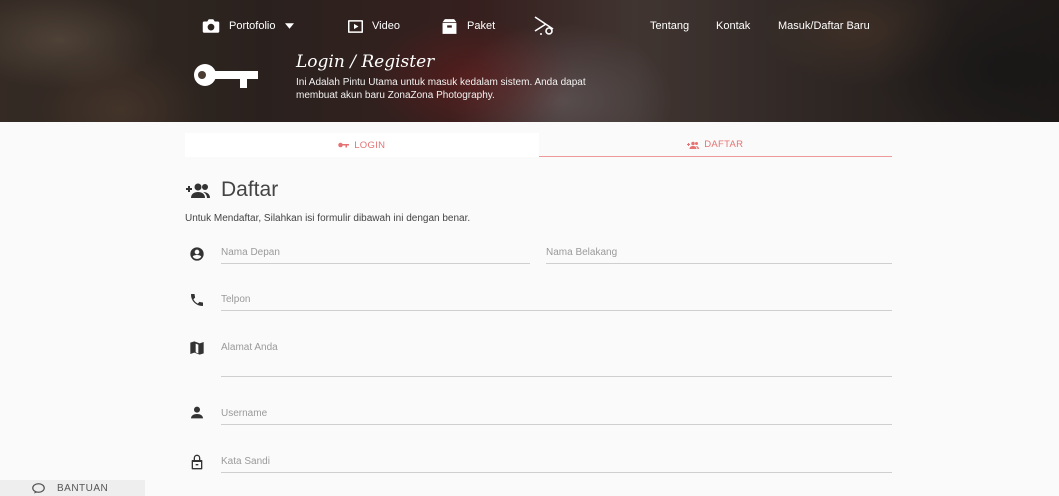 The height and width of the screenshot is (496, 1059). I want to click on lock-icon, so click(197, 462).